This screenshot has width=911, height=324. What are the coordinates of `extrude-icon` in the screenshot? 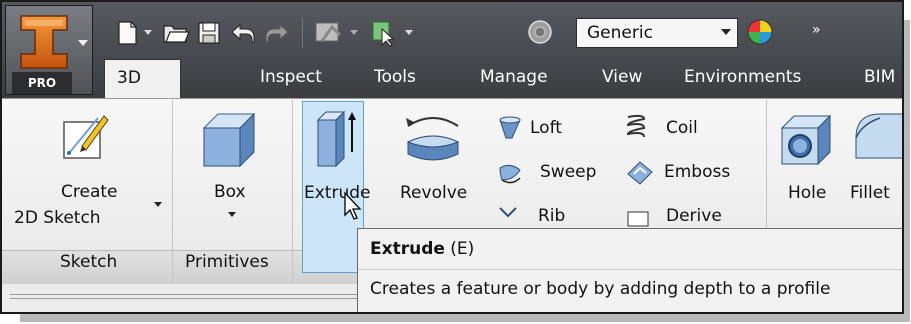 It's located at (336, 139).